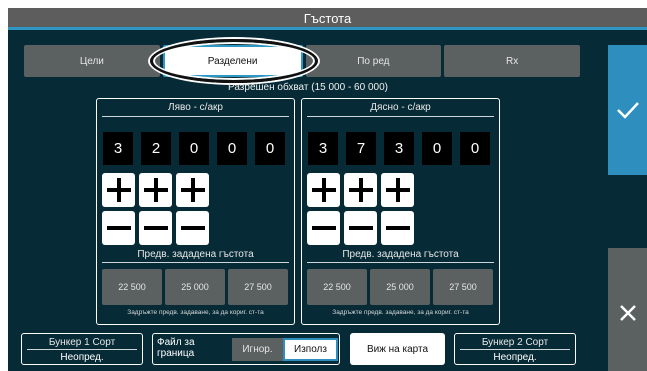 The width and height of the screenshot is (647, 371). I want to click on right-digit-4: 0, so click(437, 148).